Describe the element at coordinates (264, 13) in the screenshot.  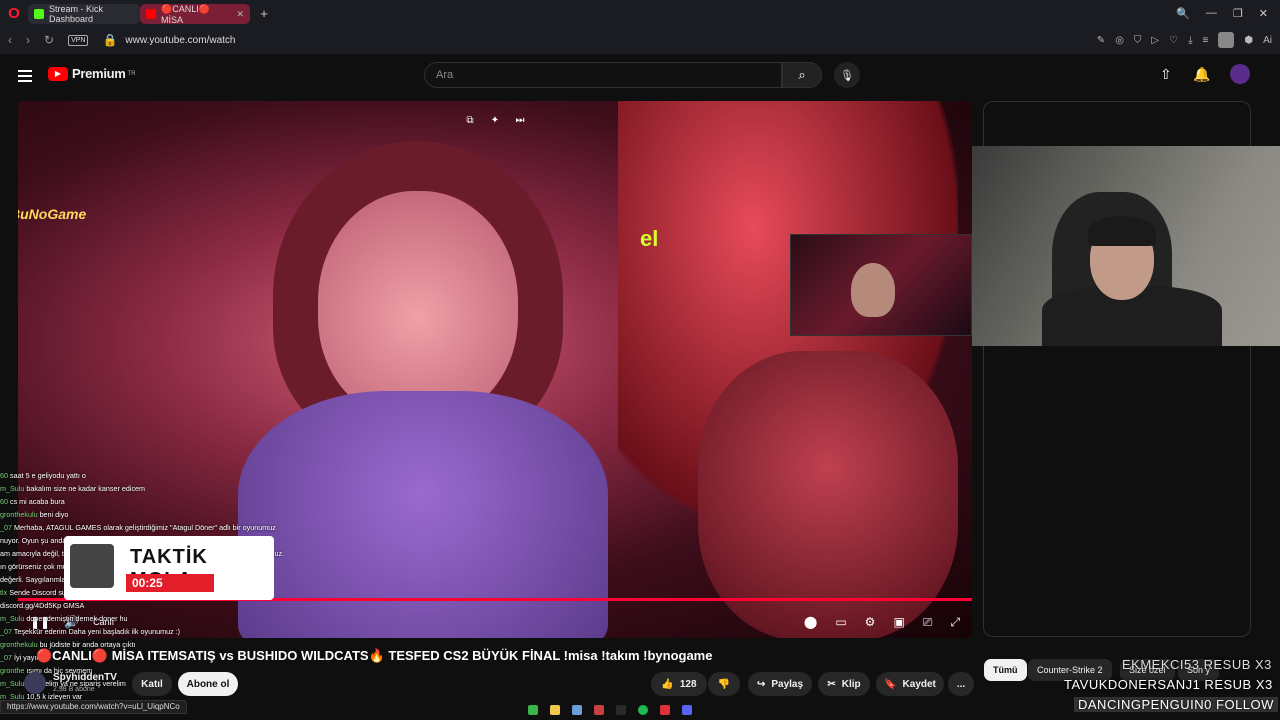
I see `new-tab-button: +` at that location.